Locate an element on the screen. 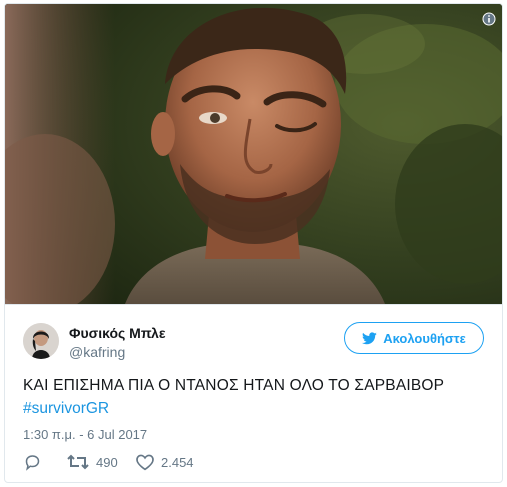  heart-icon is located at coordinates (145, 462).